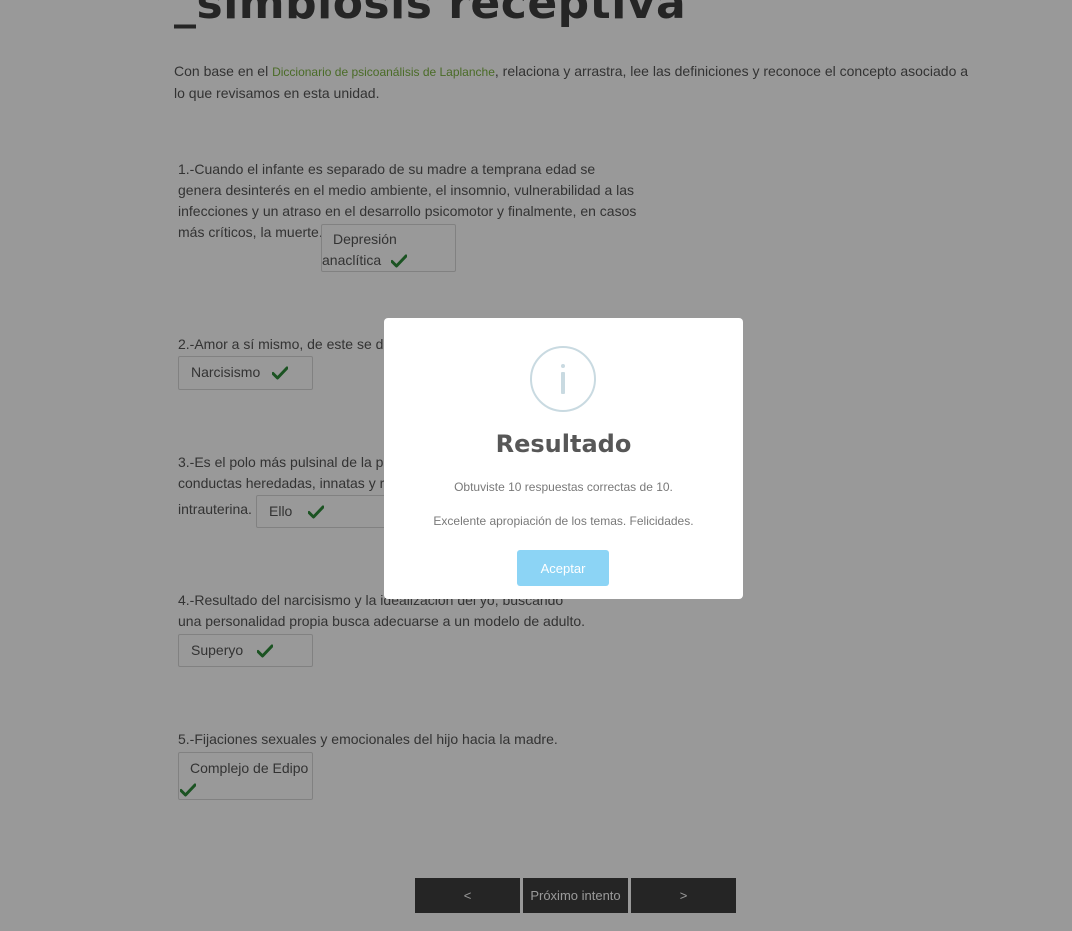 This screenshot has height=931, width=1072. What do you see at coordinates (563, 487) in the screenshot?
I see `modal-score-text: Obtuviste 10 respuestas correctas de 10.` at bounding box center [563, 487].